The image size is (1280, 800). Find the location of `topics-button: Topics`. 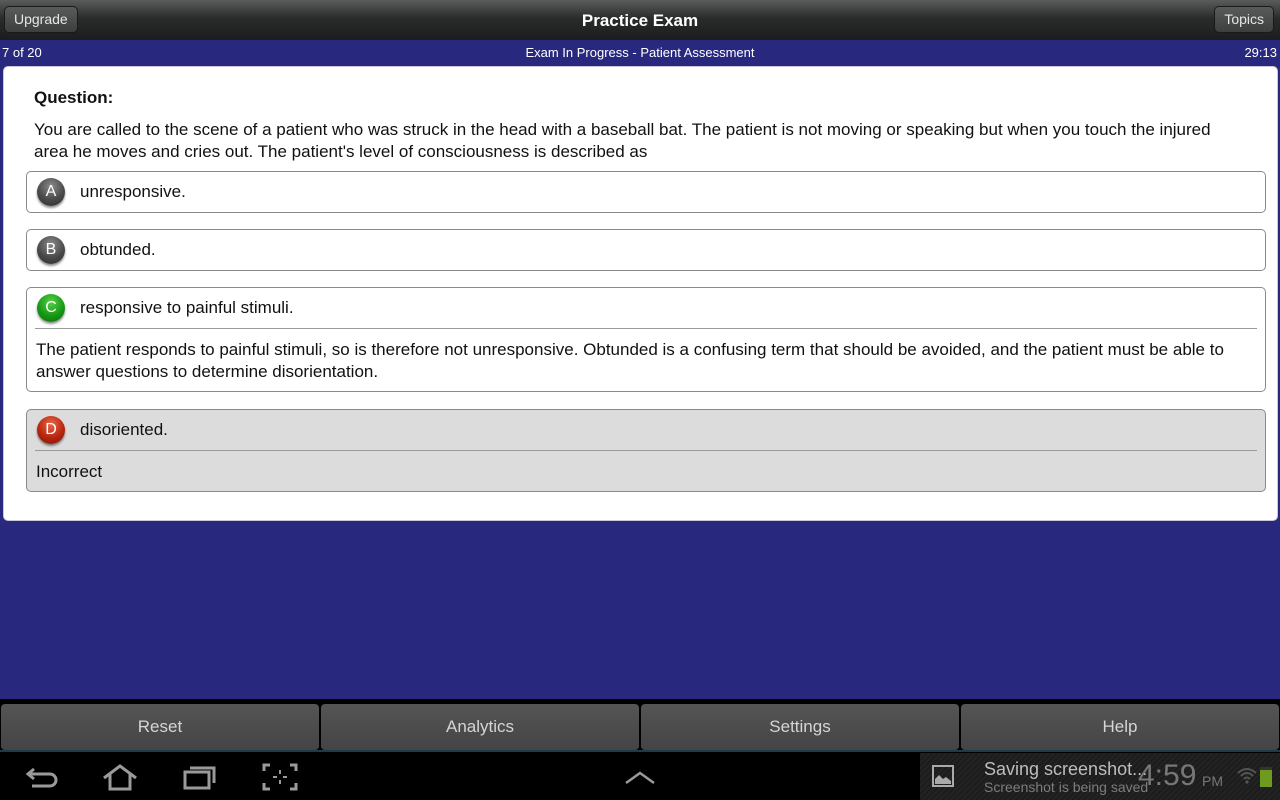

topics-button: Topics is located at coordinates (1244, 19).